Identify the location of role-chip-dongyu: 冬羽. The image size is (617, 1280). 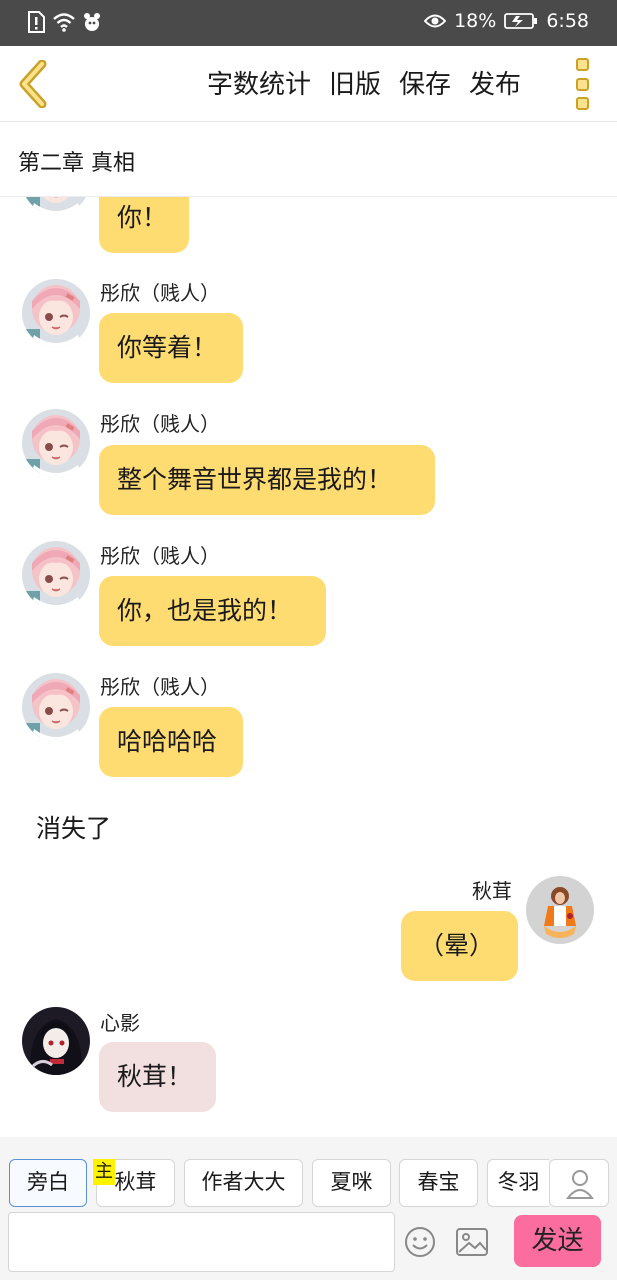
(518, 1183).